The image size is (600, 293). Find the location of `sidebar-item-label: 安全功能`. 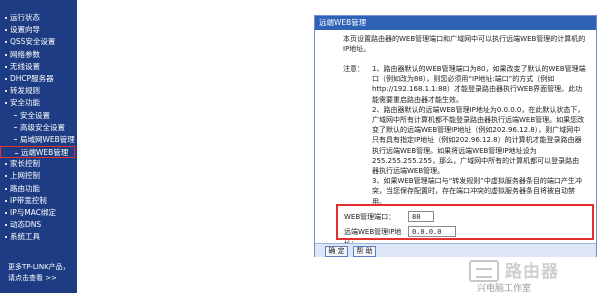

sidebar-item-label: 安全功能 is located at coordinates (25, 103).